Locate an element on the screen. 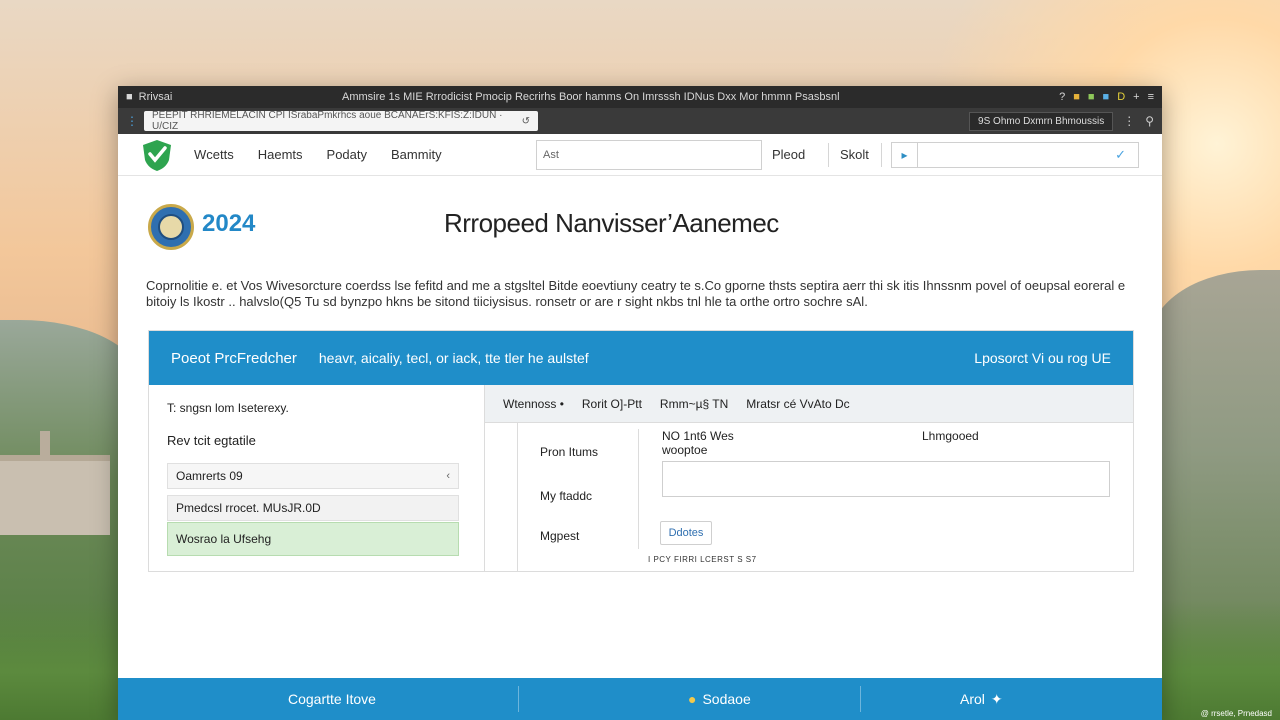 The height and width of the screenshot is (720, 1280). pin-icon: ⚲ is located at coordinates (1149, 121).